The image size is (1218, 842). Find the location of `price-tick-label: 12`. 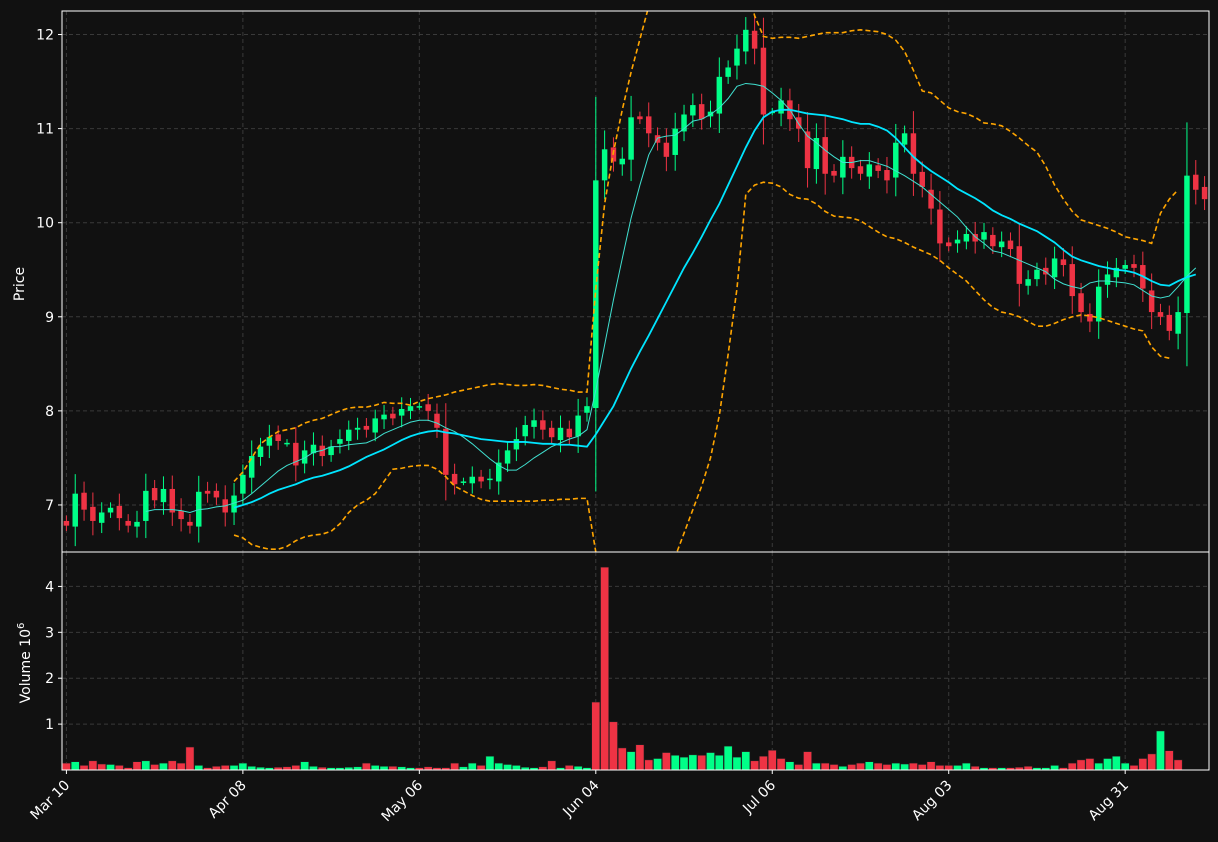

price-tick-label: 12 is located at coordinates (45, 36).